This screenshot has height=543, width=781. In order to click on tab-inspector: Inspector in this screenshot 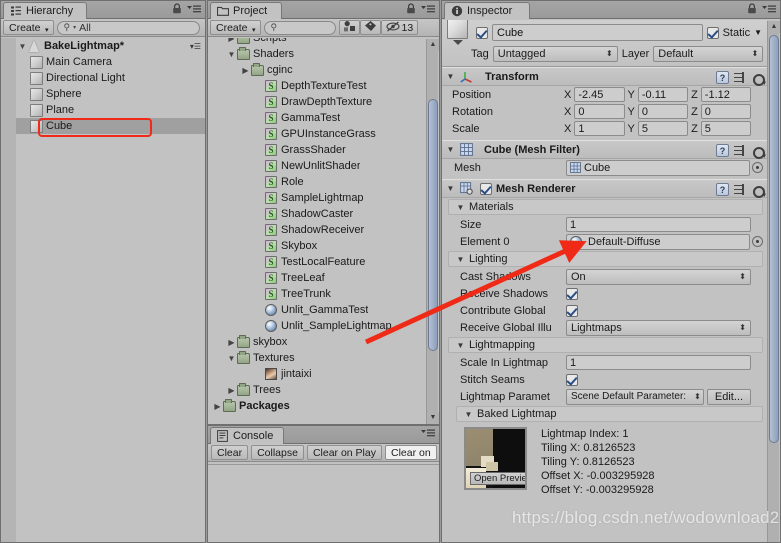, I will do `click(487, 10)`.